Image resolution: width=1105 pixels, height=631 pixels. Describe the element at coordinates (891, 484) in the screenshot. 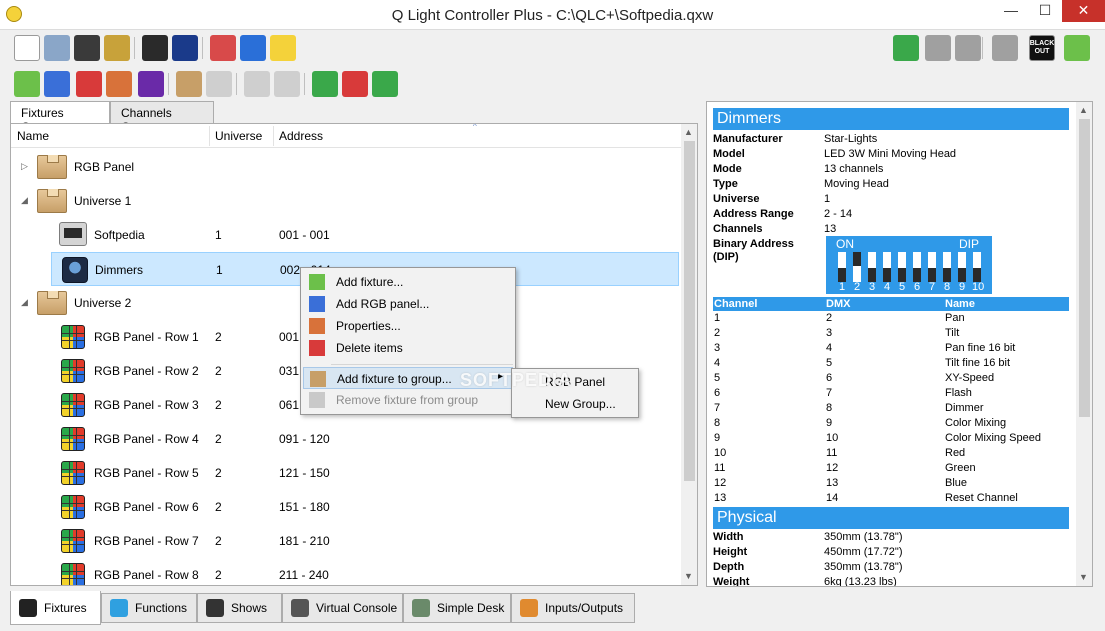

I see `channel-row: 12 13 Blue` at that location.